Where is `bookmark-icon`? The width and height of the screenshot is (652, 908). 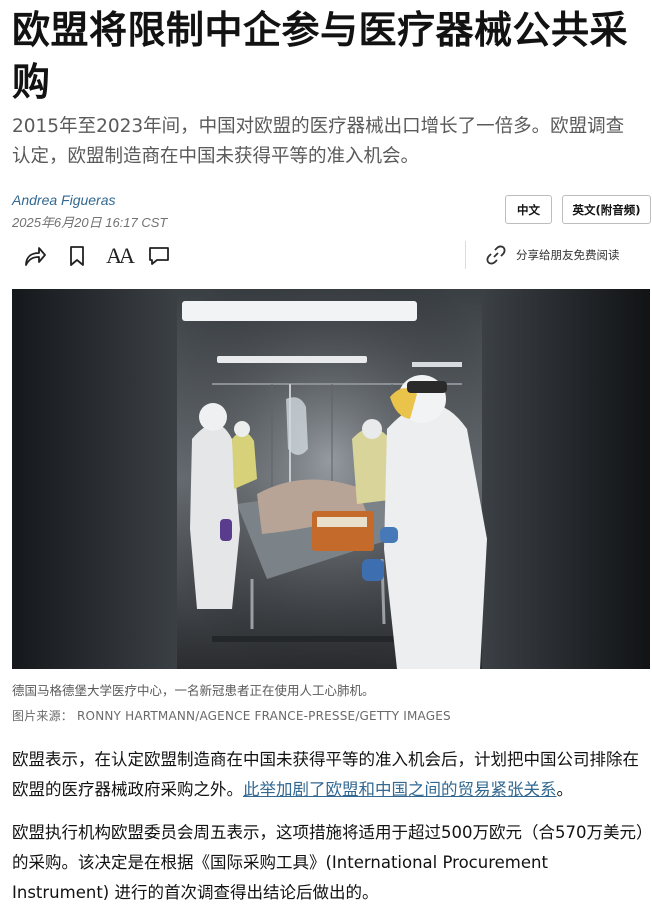 bookmark-icon is located at coordinates (77, 256).